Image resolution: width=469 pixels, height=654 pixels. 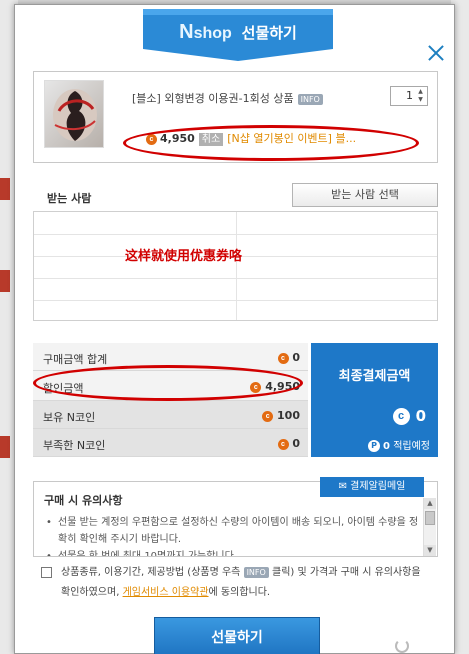 I want to click on payment-label: 부족한 N코인, so click(x=74, y=445).